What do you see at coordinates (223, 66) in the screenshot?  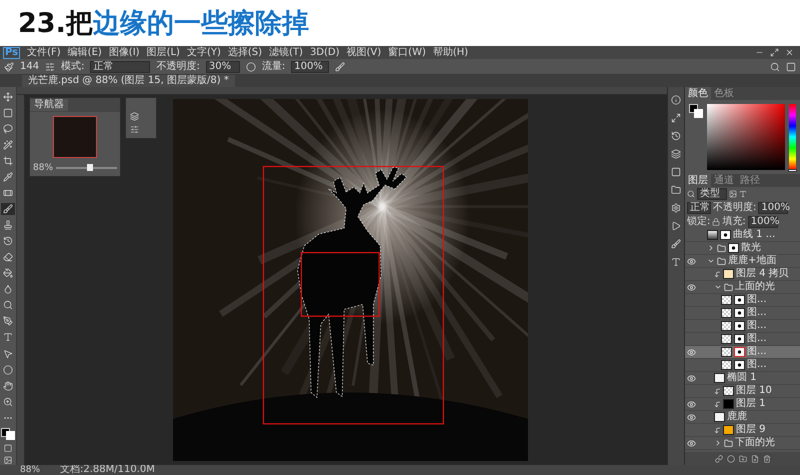 I see `opacity-field: 30%` at bounding box center [223, 66].